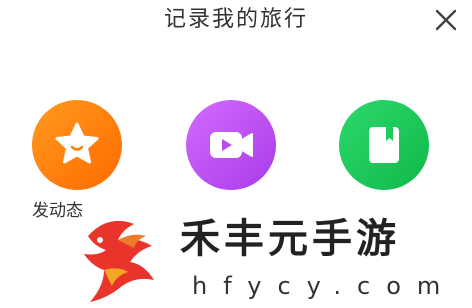 The image size is (472, 308). I want to click on star-smile-icon, so click(77, 143).